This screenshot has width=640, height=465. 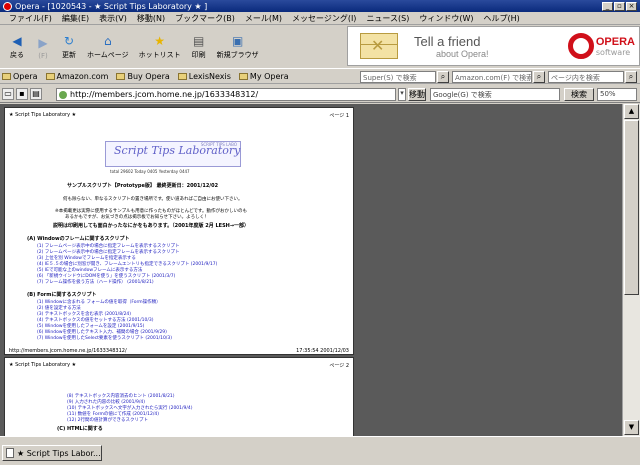 I want to click on bookmark-amazon: Amazon.com, so click(x=77, y=76).